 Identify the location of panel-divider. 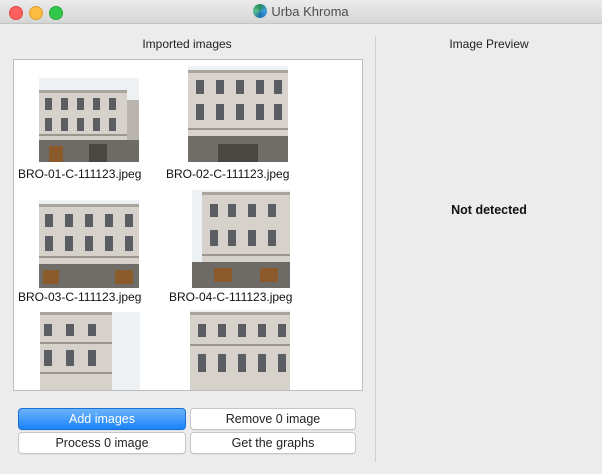
(375, 249).